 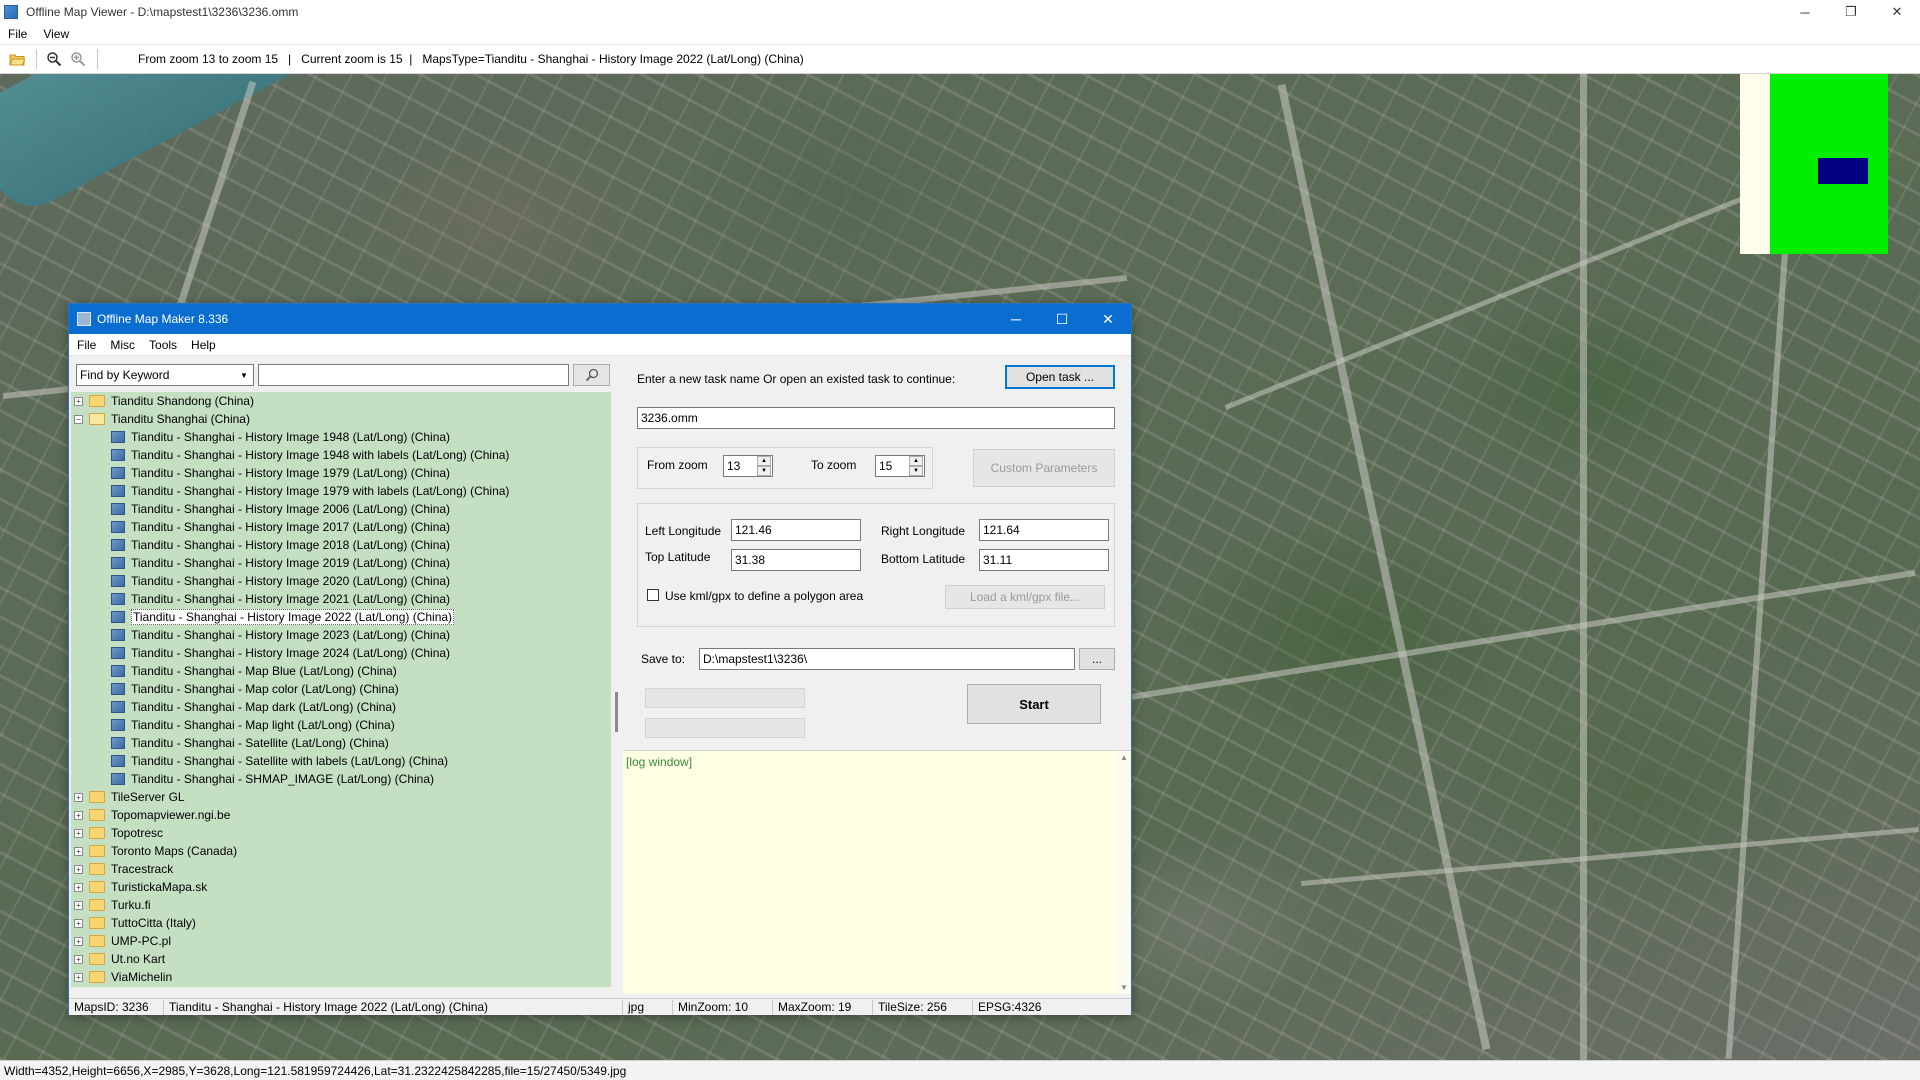 I want to click on menu-file: File, so click(x=17, y=34).